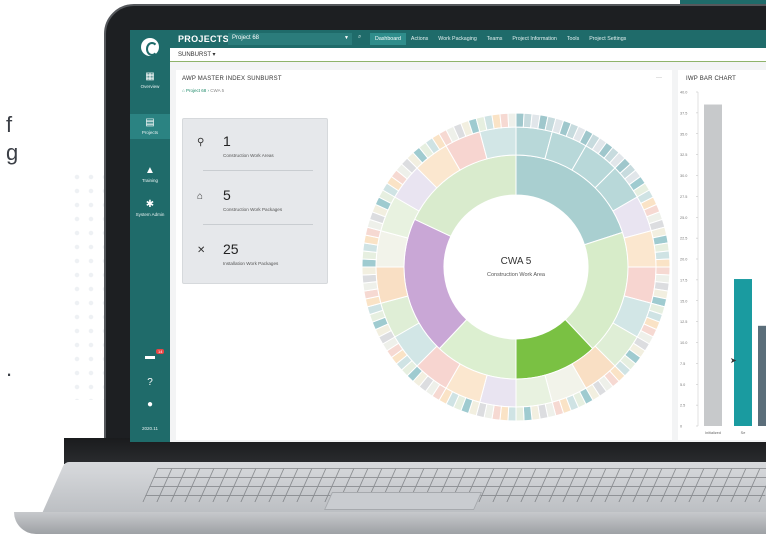 The image size is (766, 534). Describe the element at coordinates (150, 122) in the screenshot. I see `clipboard-icon: ▤` at that location.